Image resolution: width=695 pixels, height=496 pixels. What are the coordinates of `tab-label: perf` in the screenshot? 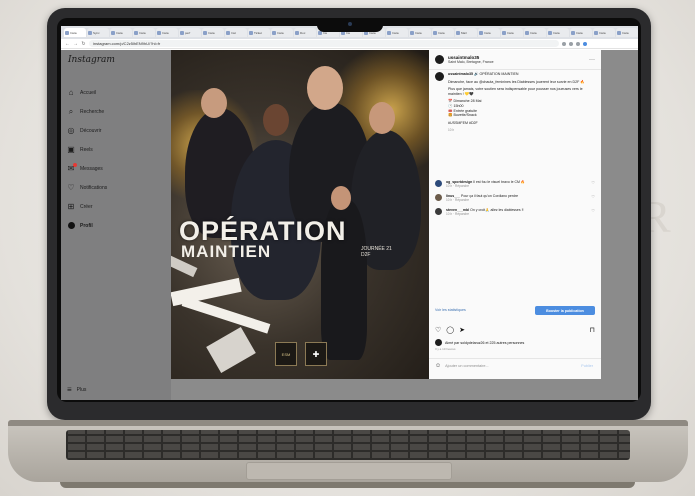 It's located at (188, 32).